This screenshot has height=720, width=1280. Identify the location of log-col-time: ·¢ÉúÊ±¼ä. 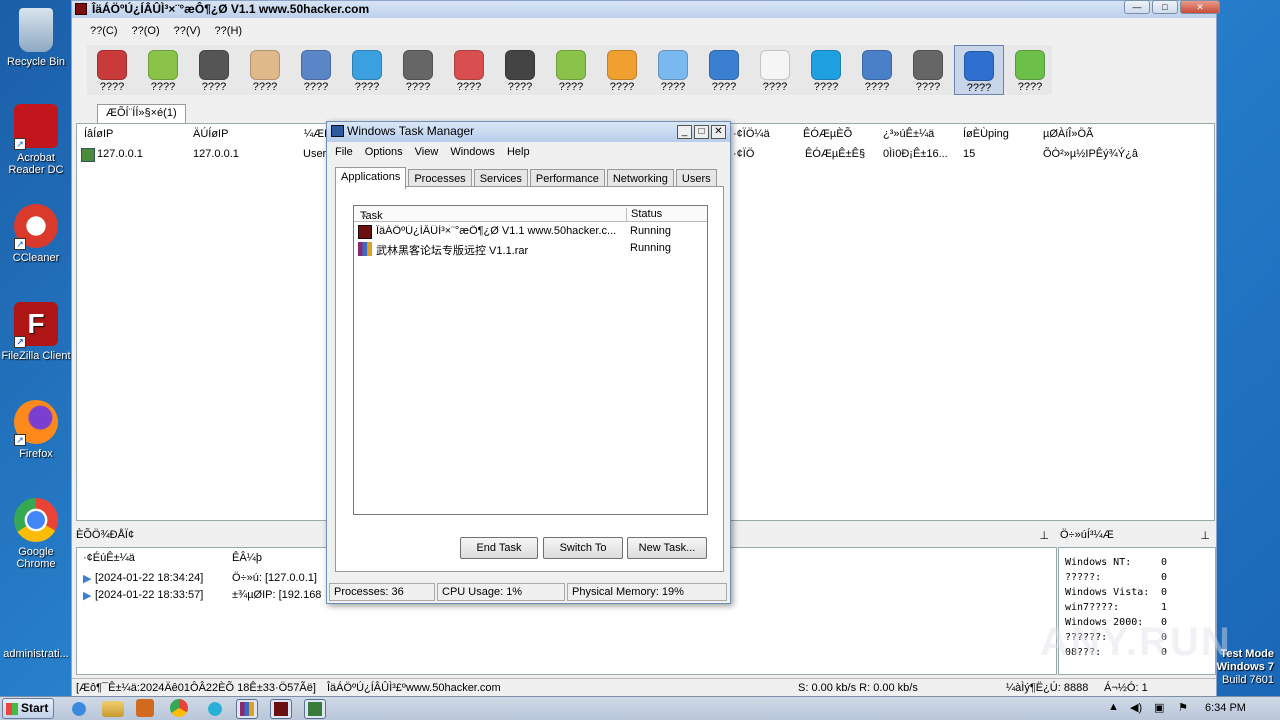
(109, 558).